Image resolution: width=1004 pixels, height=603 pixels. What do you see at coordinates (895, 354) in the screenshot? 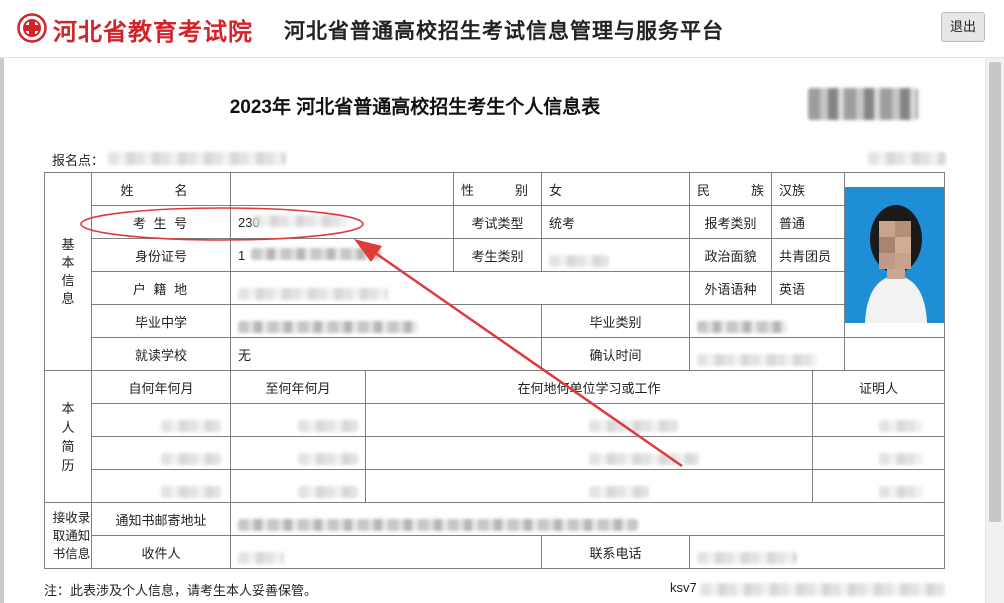
I see `photo-bottom-cell` at bounding box center [895, 354].